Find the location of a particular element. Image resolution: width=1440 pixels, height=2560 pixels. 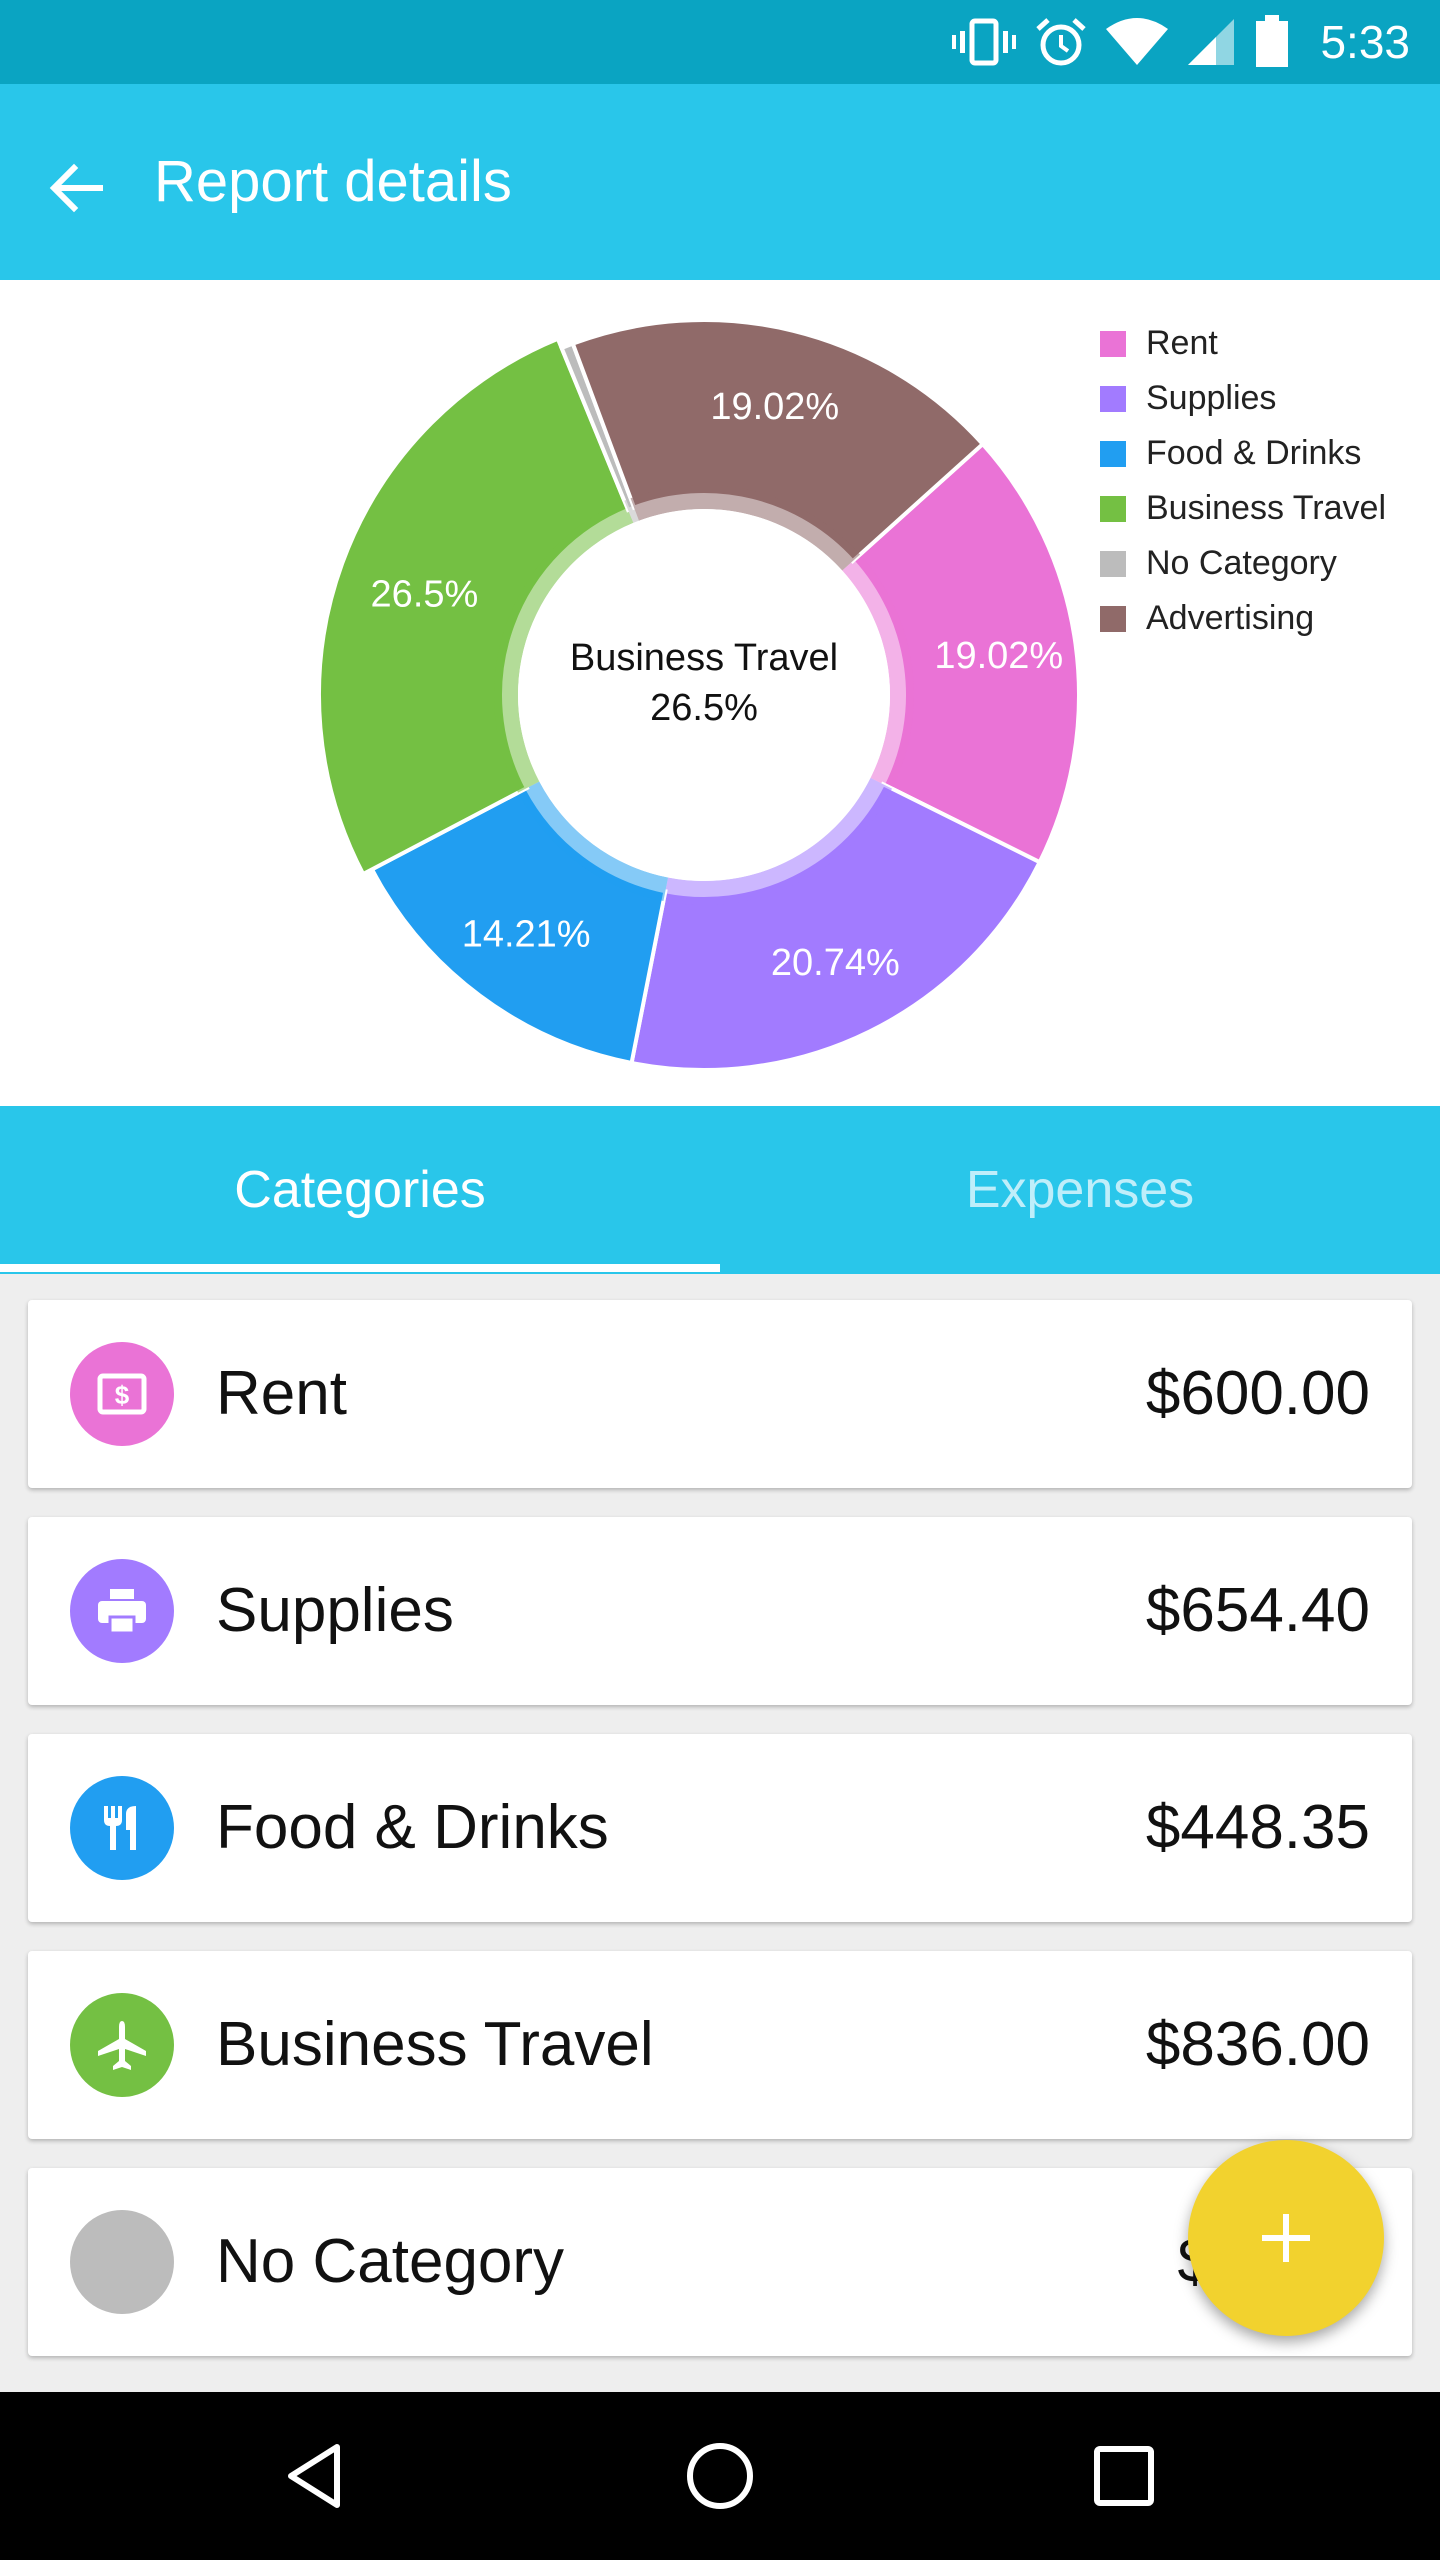

nav-home-button is located at coordinates (720, 2476).